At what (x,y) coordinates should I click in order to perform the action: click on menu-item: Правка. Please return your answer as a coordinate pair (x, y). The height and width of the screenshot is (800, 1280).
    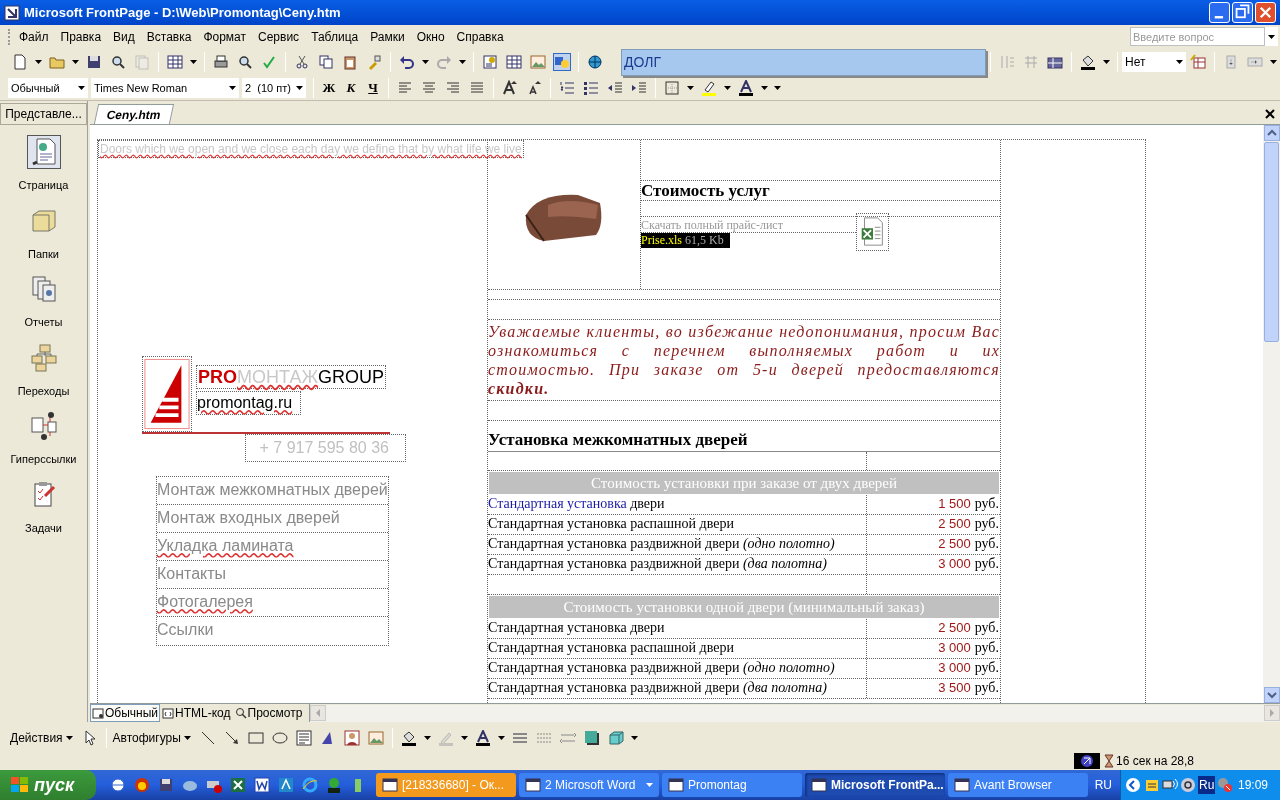
    Looking at the image, I should click on (81, 36).